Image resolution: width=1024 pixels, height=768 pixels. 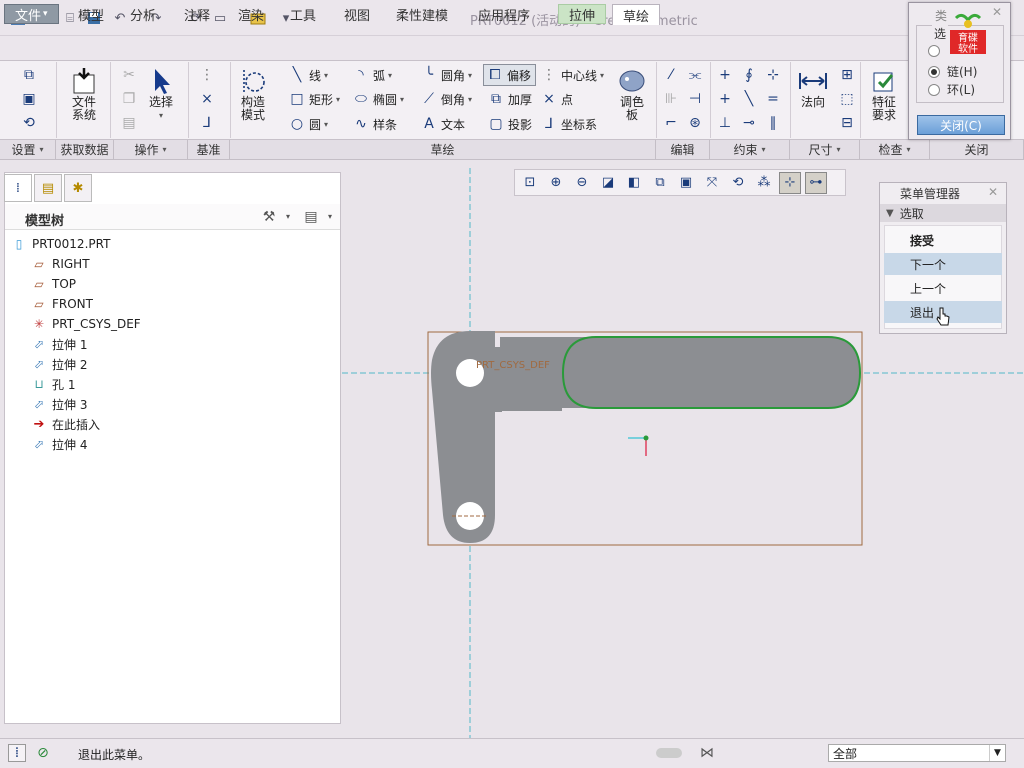 What do you see at coordinates (993, 192) in the screenshot?
I see `menu-manager-close-icon: ✕` at bounding box center [993, 192].